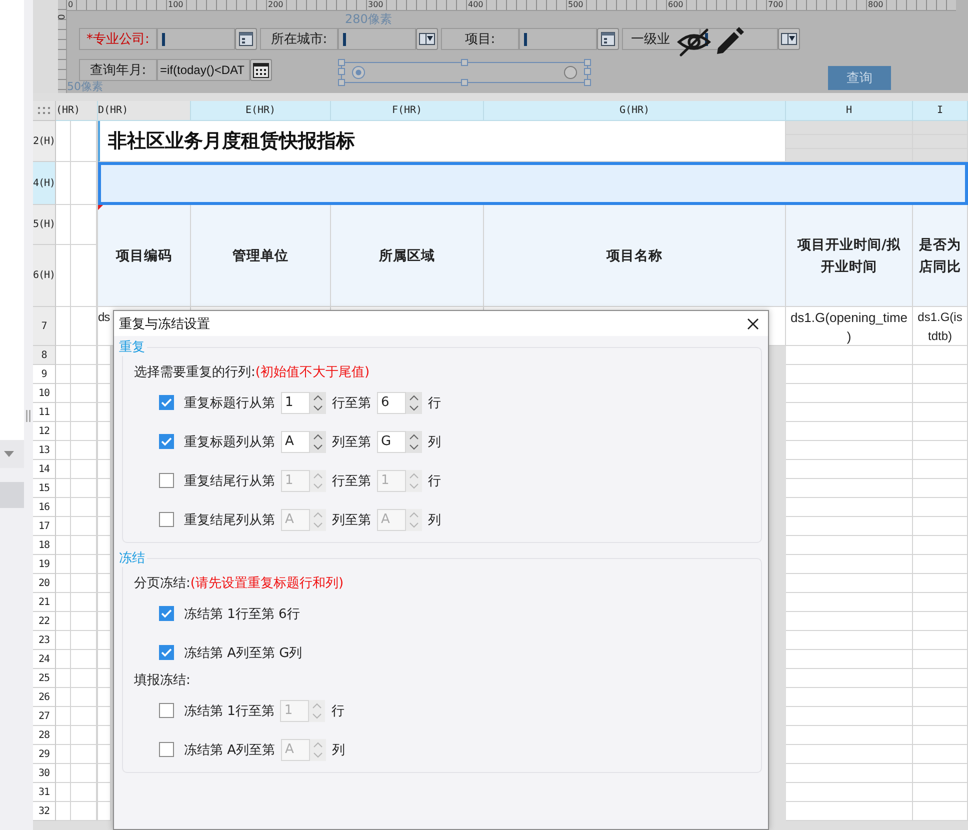  What do you see at coordinates (44, 225) in the screenshot?
I see `row-header: 5(H)` at bounding box center [44, 225].